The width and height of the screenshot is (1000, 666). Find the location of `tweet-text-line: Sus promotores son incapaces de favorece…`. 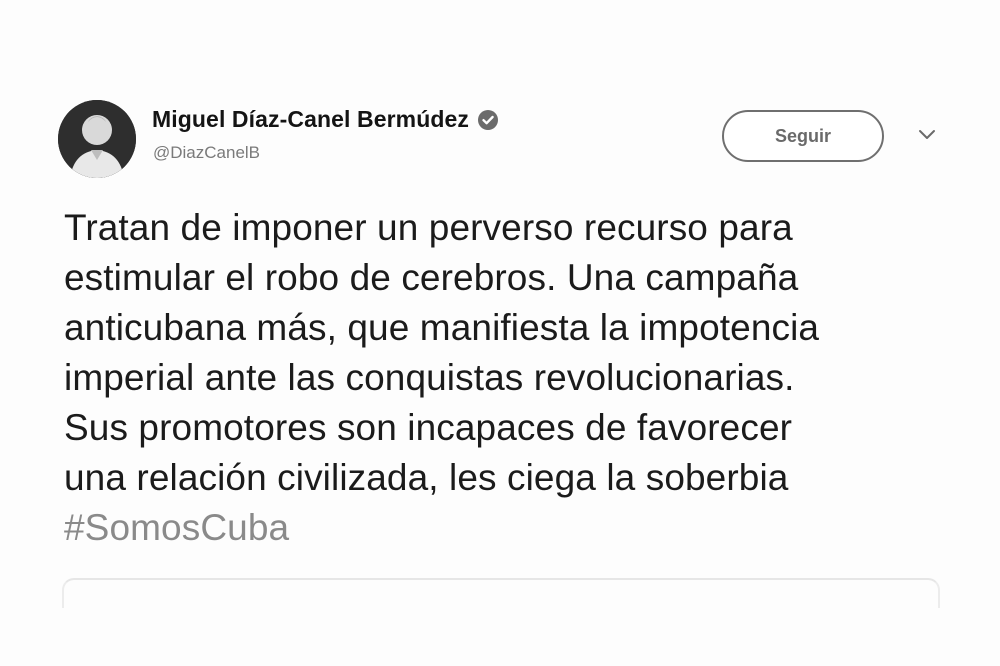

tweet-text-line: Sus promotores son incapaces de favorece… is located at coordinates (428, 427).